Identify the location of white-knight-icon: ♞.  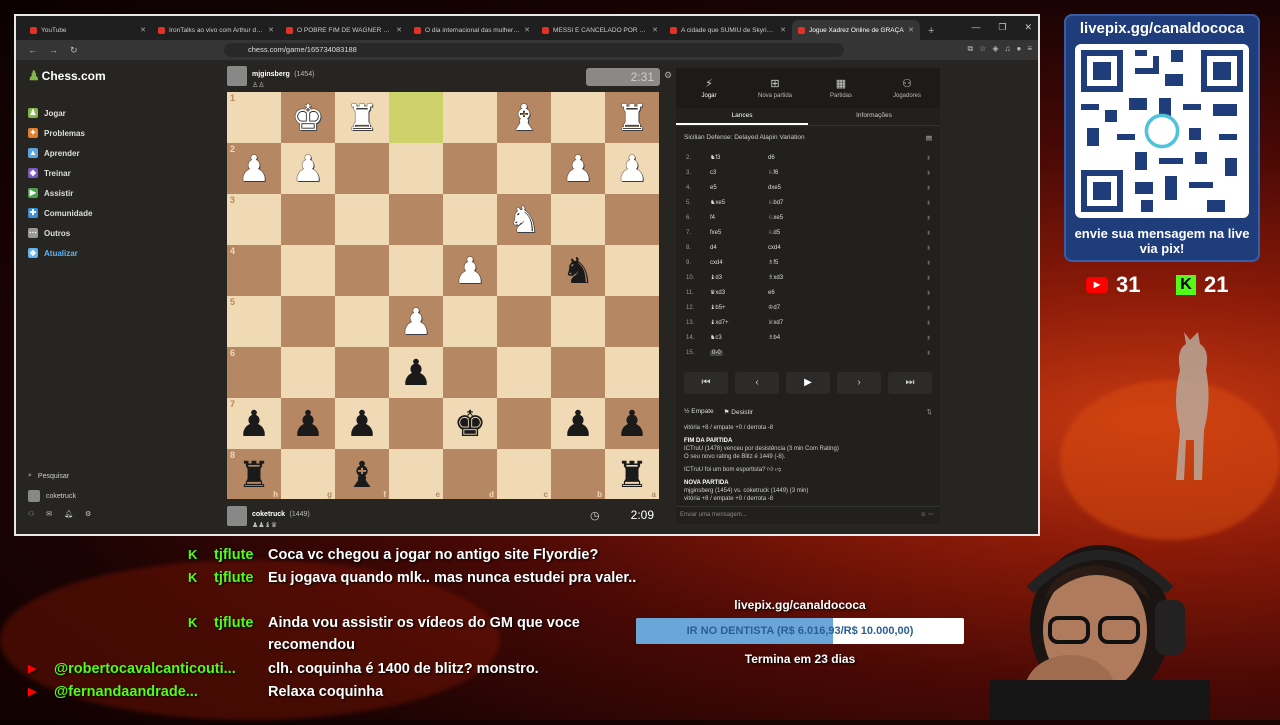
(524, 219).